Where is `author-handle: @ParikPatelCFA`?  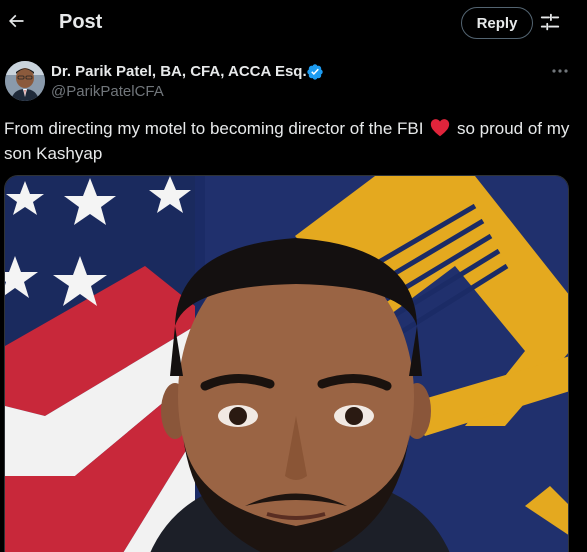 author-handle: @ParikPatelCFA is located at coordinates (107, 91).